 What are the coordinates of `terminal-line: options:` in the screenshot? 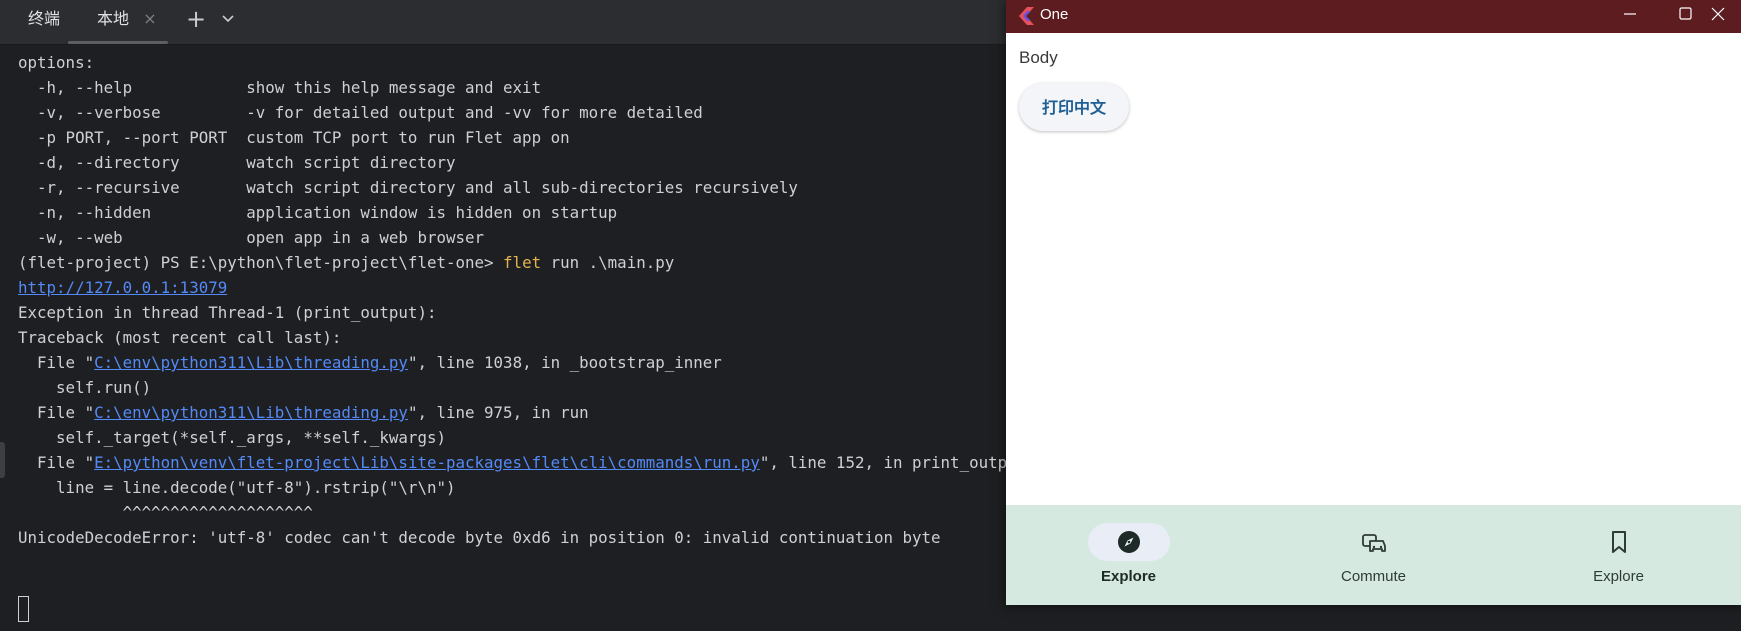 It's located at (56, 62).